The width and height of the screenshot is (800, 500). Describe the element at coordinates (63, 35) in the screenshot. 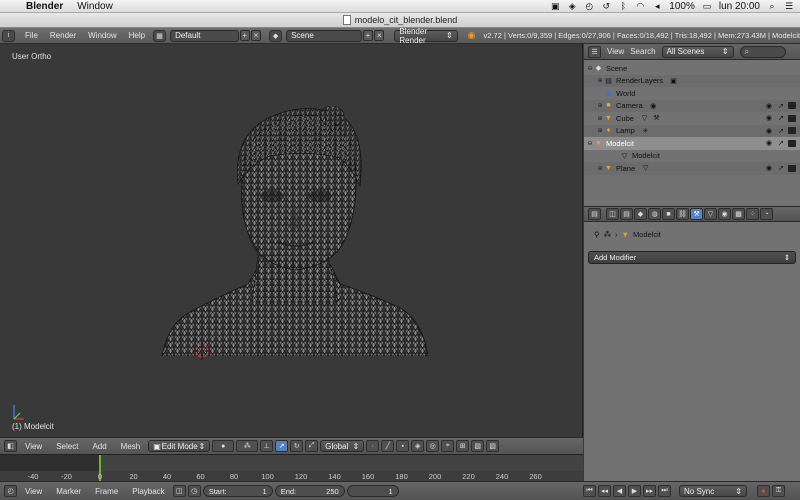

I see `menu-render: Render` at that location.